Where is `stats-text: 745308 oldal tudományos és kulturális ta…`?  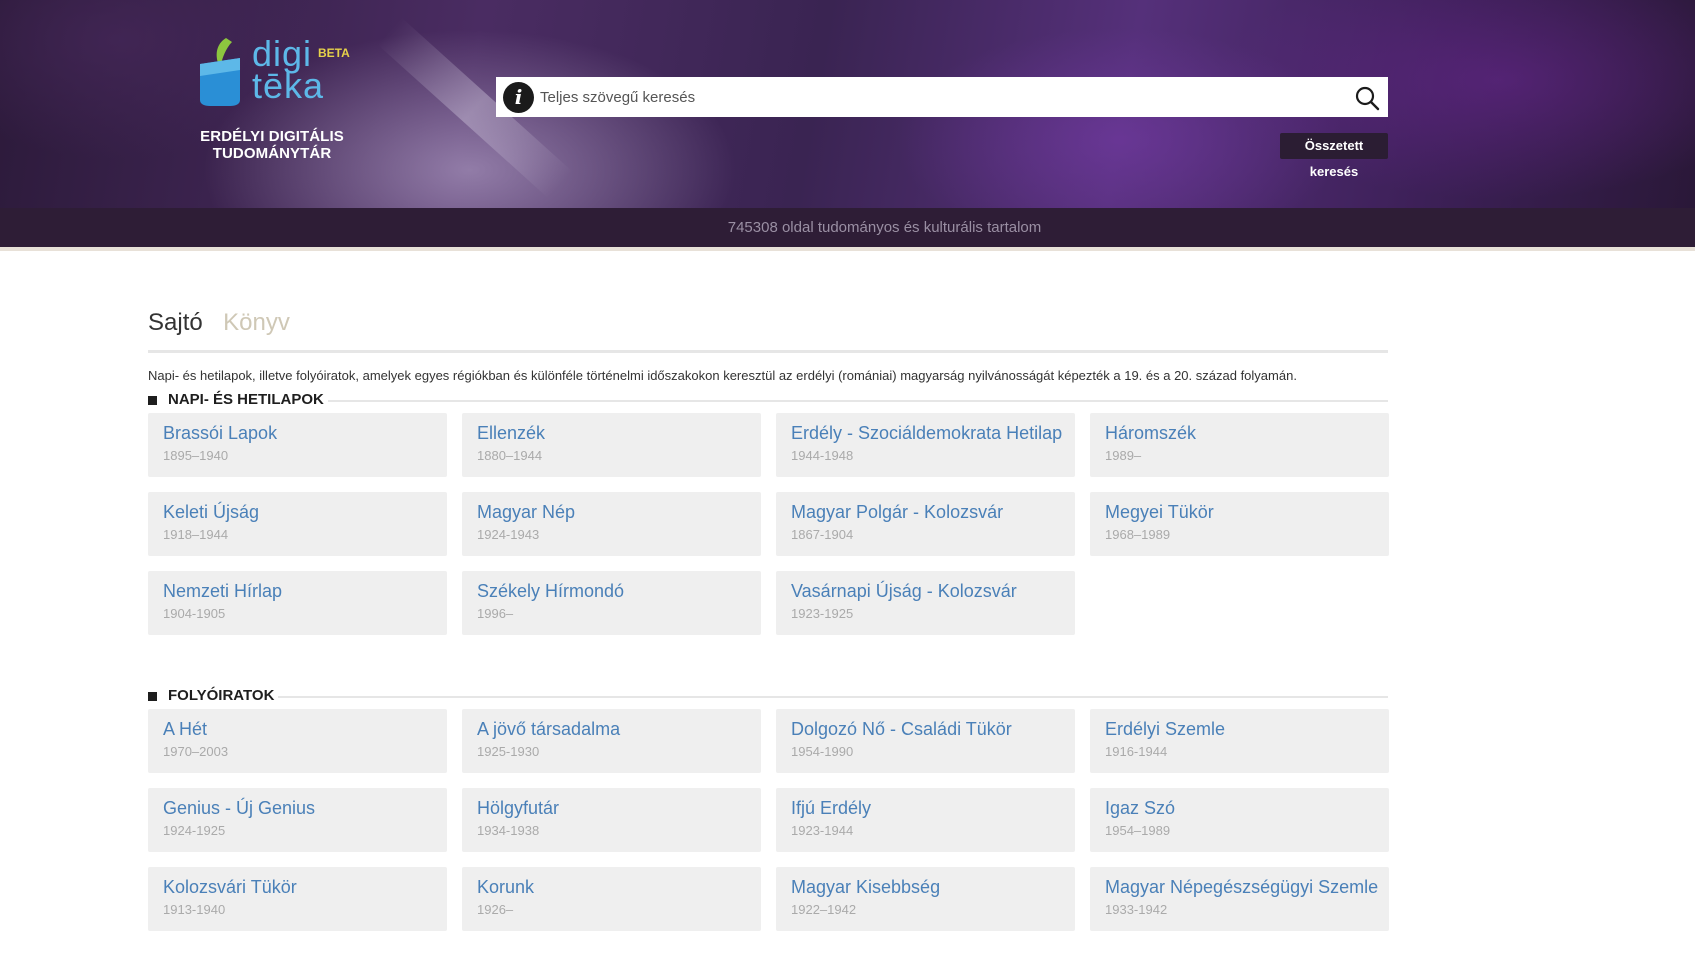 stats-text: 745308 oldal tudományos és kulturális ta… is located at coordinates (884, 227).